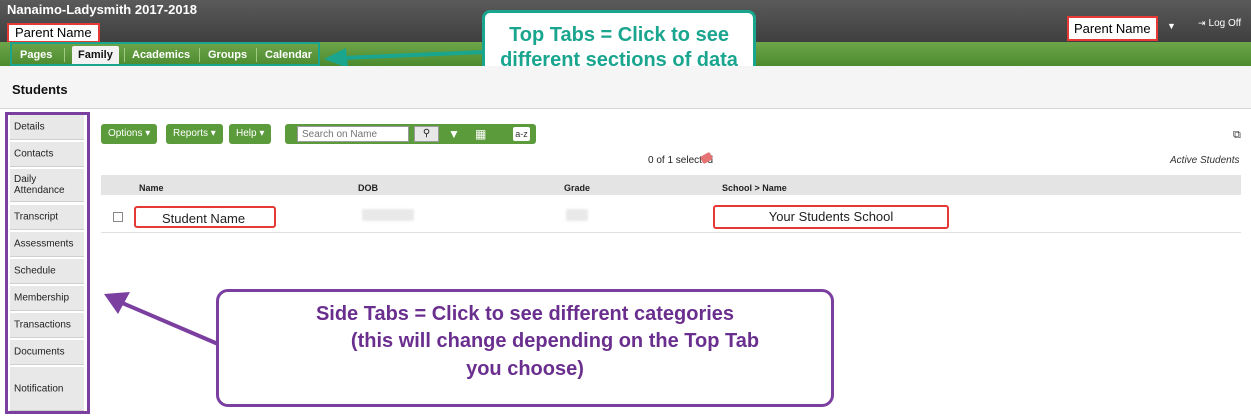 This screenshot has width=1251, height=417. Describe the element at coordinates (619, 35) in the screenshot. I see `top-tabs-callout-line1: Top Tabs = Click to see` at that location.